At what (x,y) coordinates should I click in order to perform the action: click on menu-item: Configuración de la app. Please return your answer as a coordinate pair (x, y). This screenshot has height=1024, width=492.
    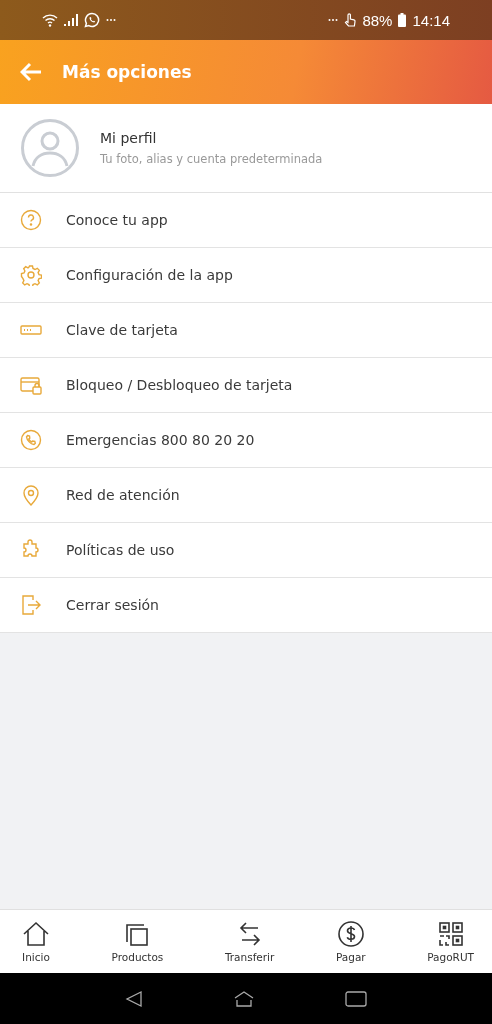
    Looking at the image, I should click on (246, 275).